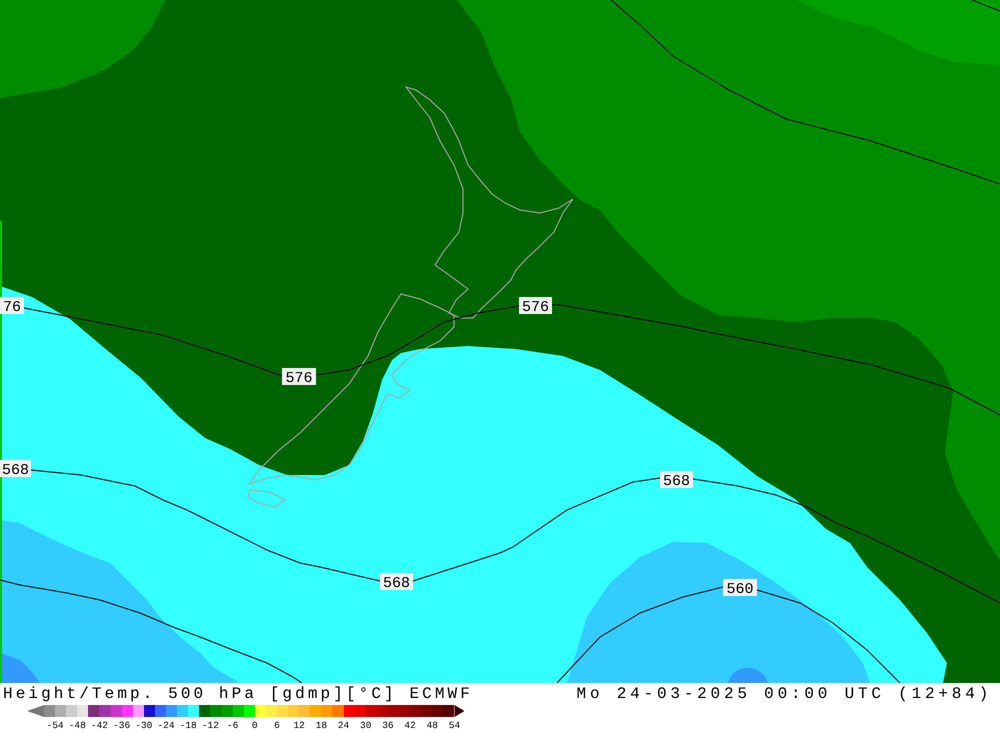 This screenshot has height=733, width=1000. What do you see at coordinates (144, 726) in the screenshot?
I see `scale-tick-label: -30` at bounding box center [144, 726].